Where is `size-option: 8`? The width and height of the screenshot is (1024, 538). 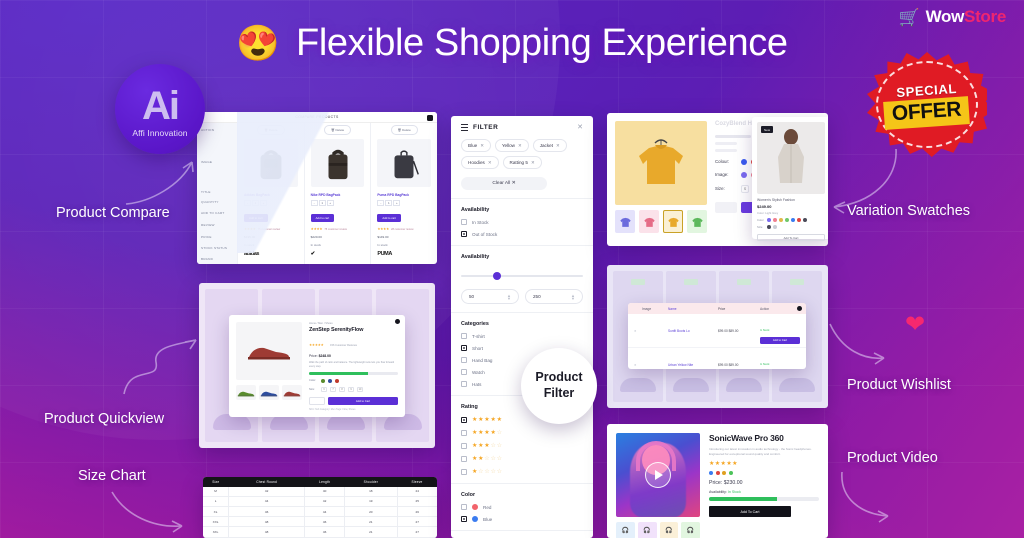 size-option: 8 is located at coordinates (342, 389).